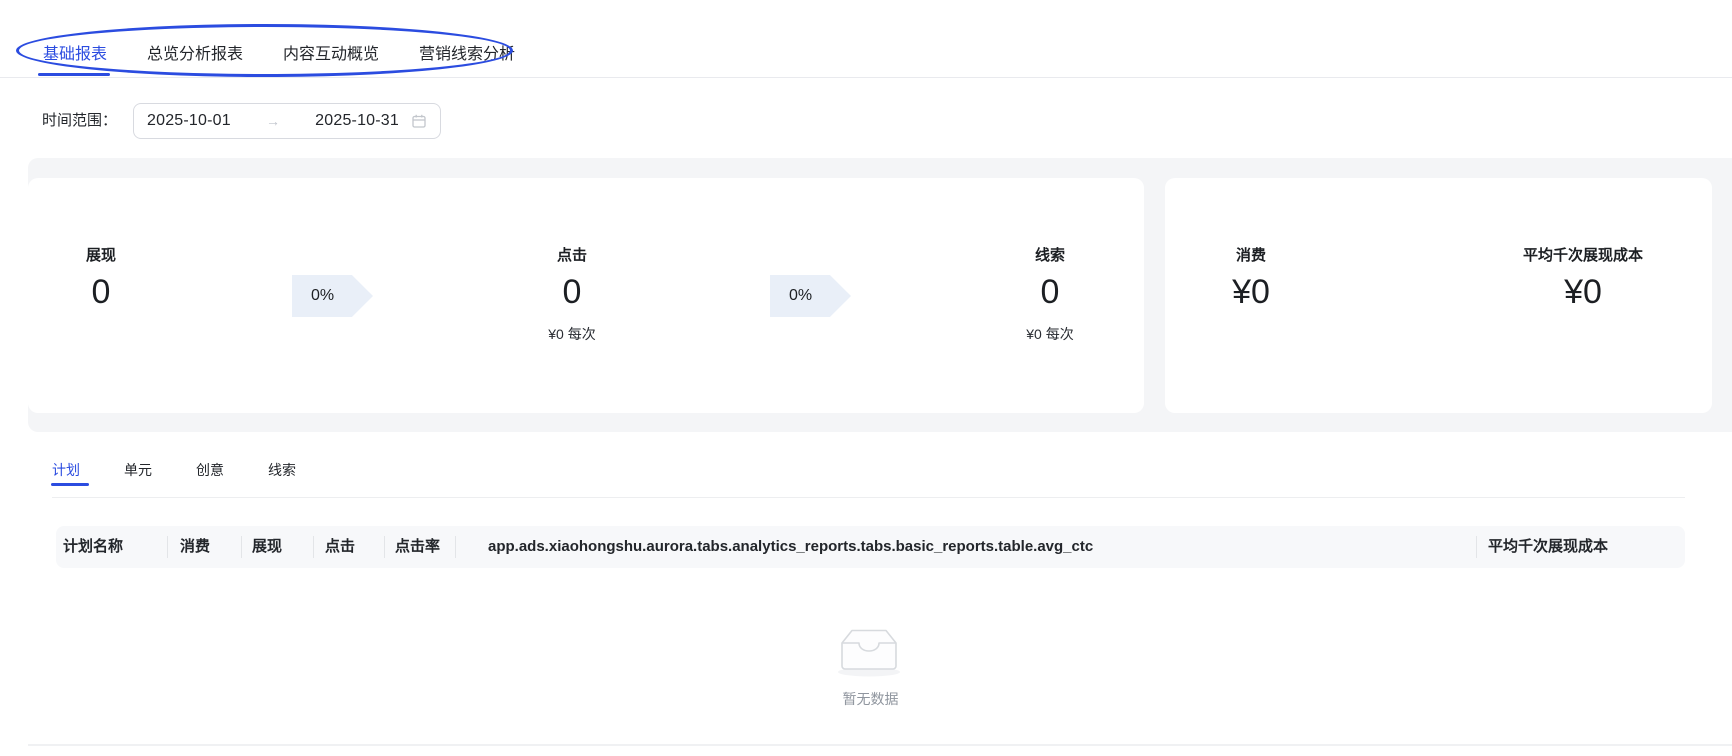 The image size is (1732, 756). Describe the element at coordinates (1438, 295) in the screenshot. I see `cost-stats-card: 消费 ¥0 平均千次展现成本 ¥0` at that location.